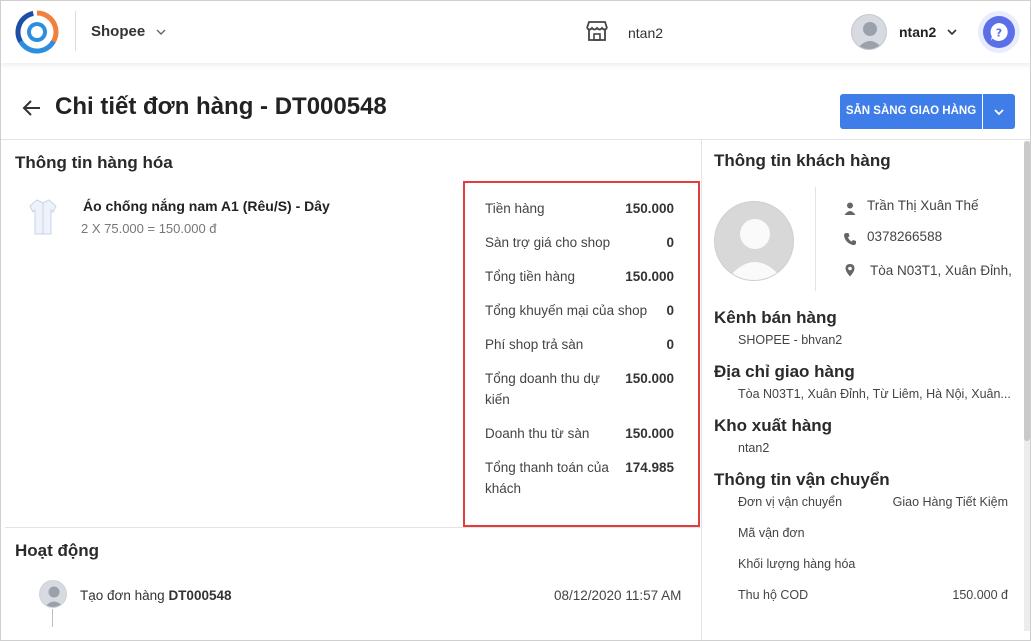  Describe the element at coordinates (53, 594) in the screenshot. I see `avatar` at that location.